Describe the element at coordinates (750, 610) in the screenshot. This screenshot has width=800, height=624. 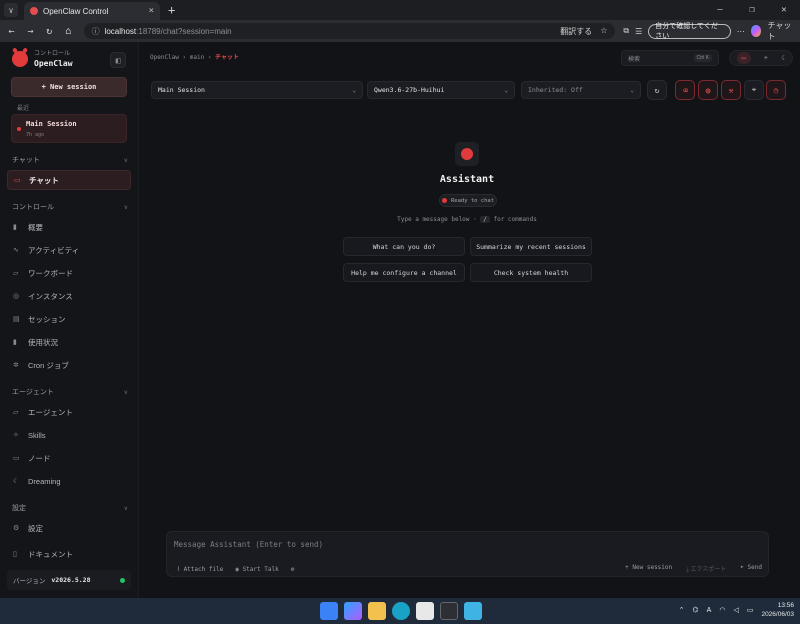
I see `battery-icon: ▭` at that location.